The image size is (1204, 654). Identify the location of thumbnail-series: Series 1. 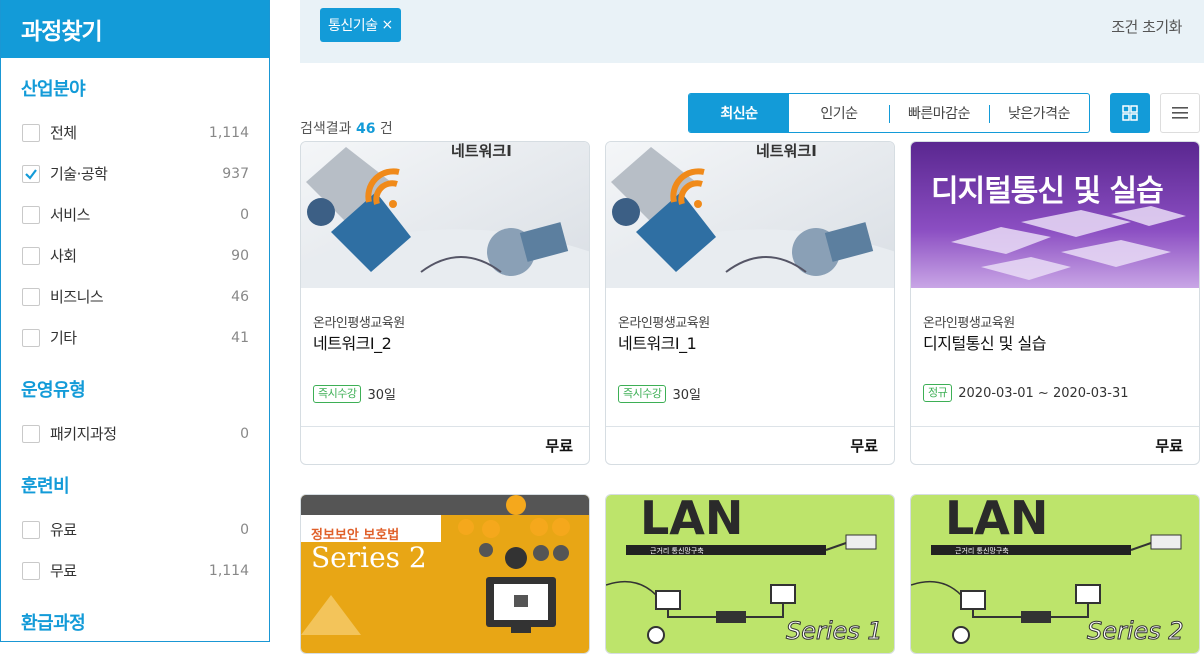
(835, 631).